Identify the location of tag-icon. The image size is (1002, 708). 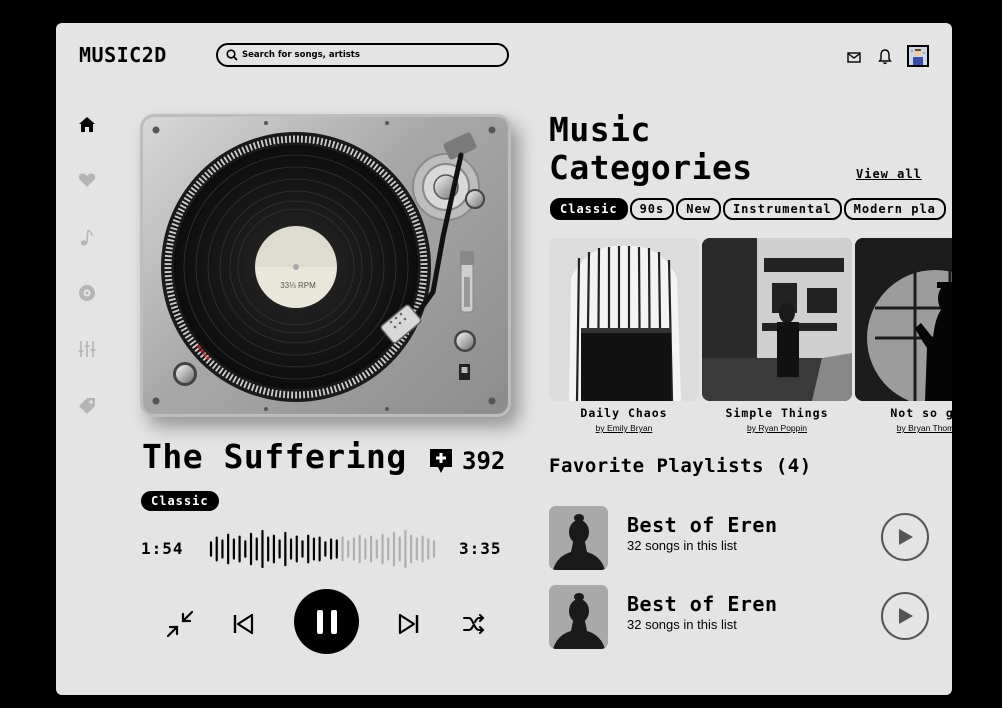
(87, 406).